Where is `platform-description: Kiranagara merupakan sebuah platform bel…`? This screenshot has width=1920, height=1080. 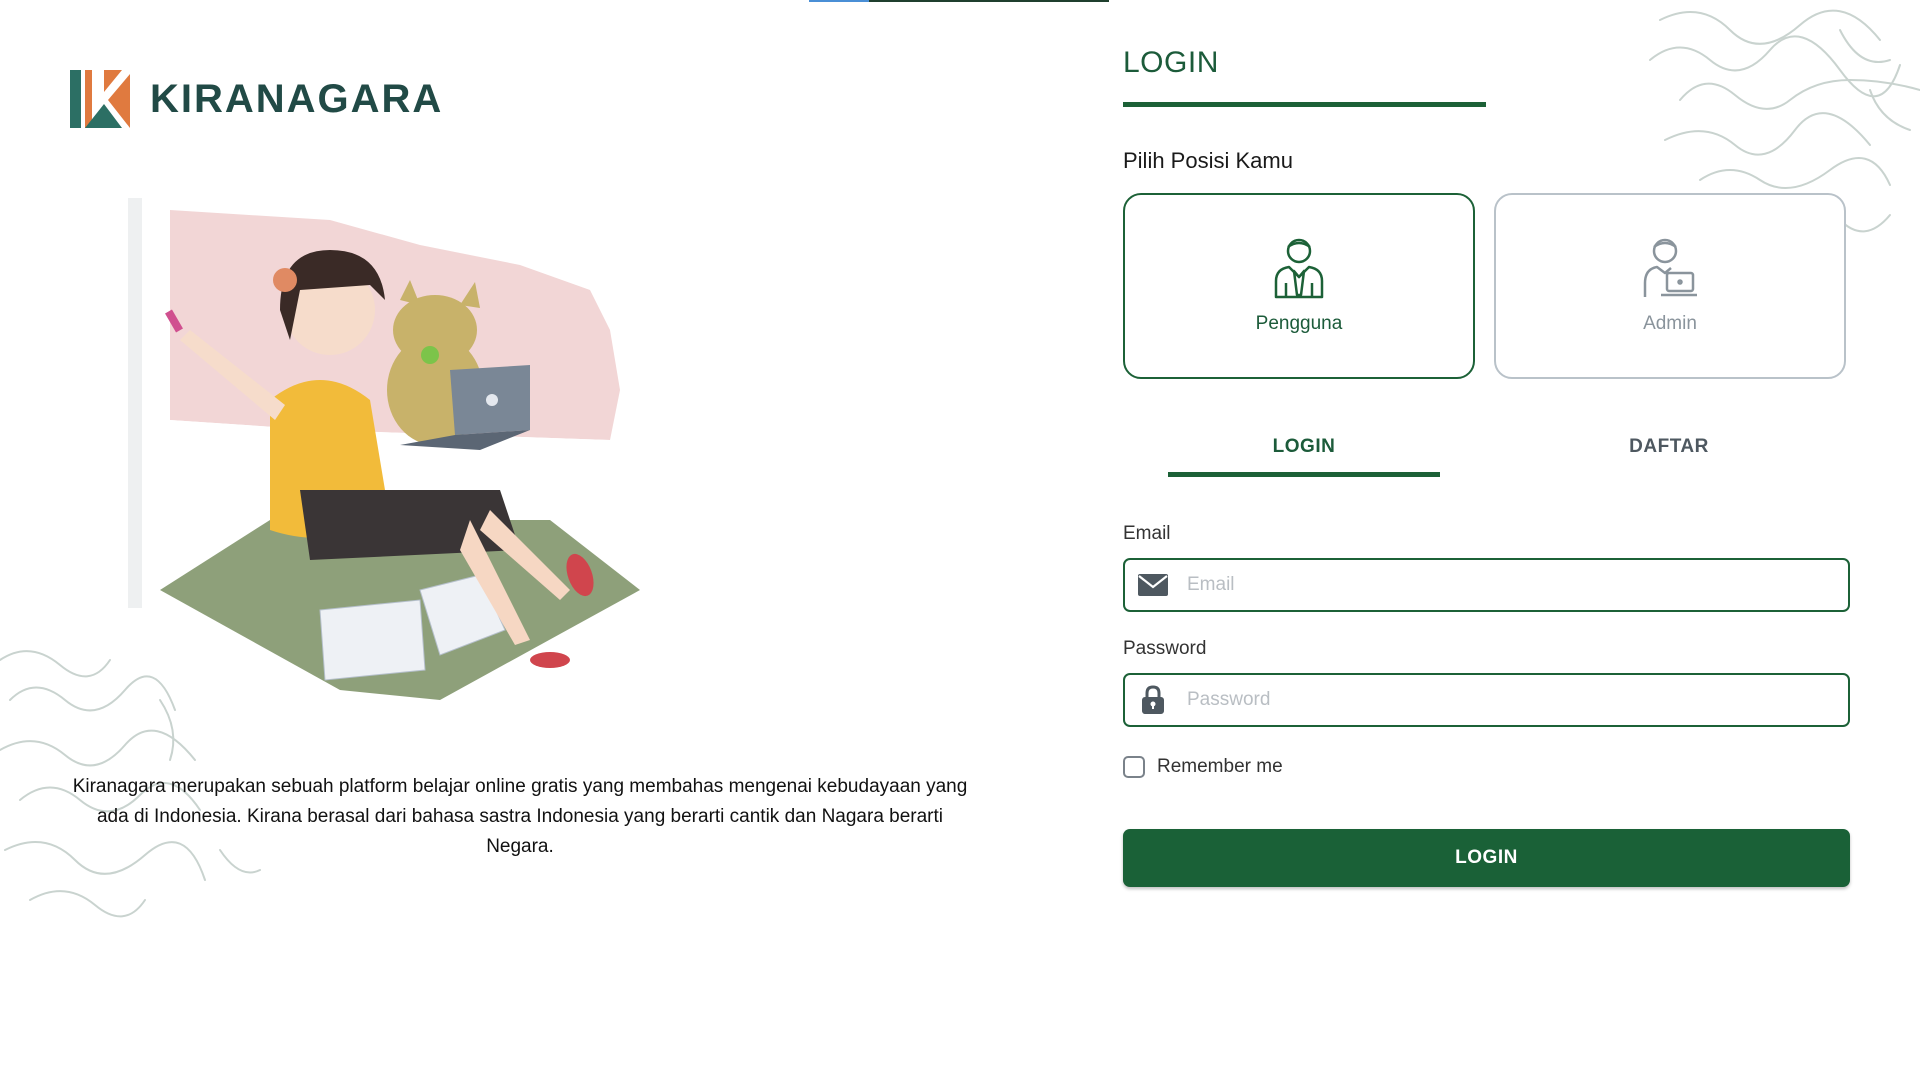
platform-description: Kiranagara merupakan sebuah platform bel… is located at coordinates (520, 816).